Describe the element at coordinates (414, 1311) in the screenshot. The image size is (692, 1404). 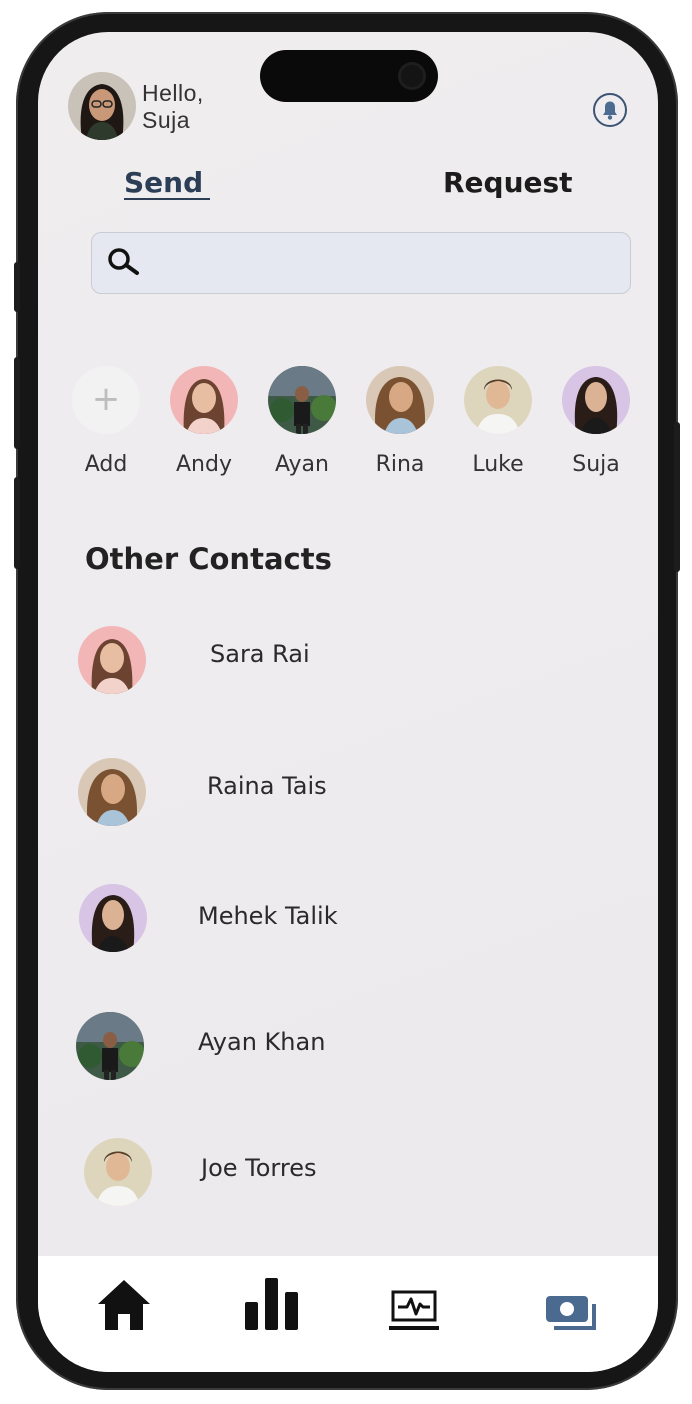
I see `monitor-activity-icon` at that location.